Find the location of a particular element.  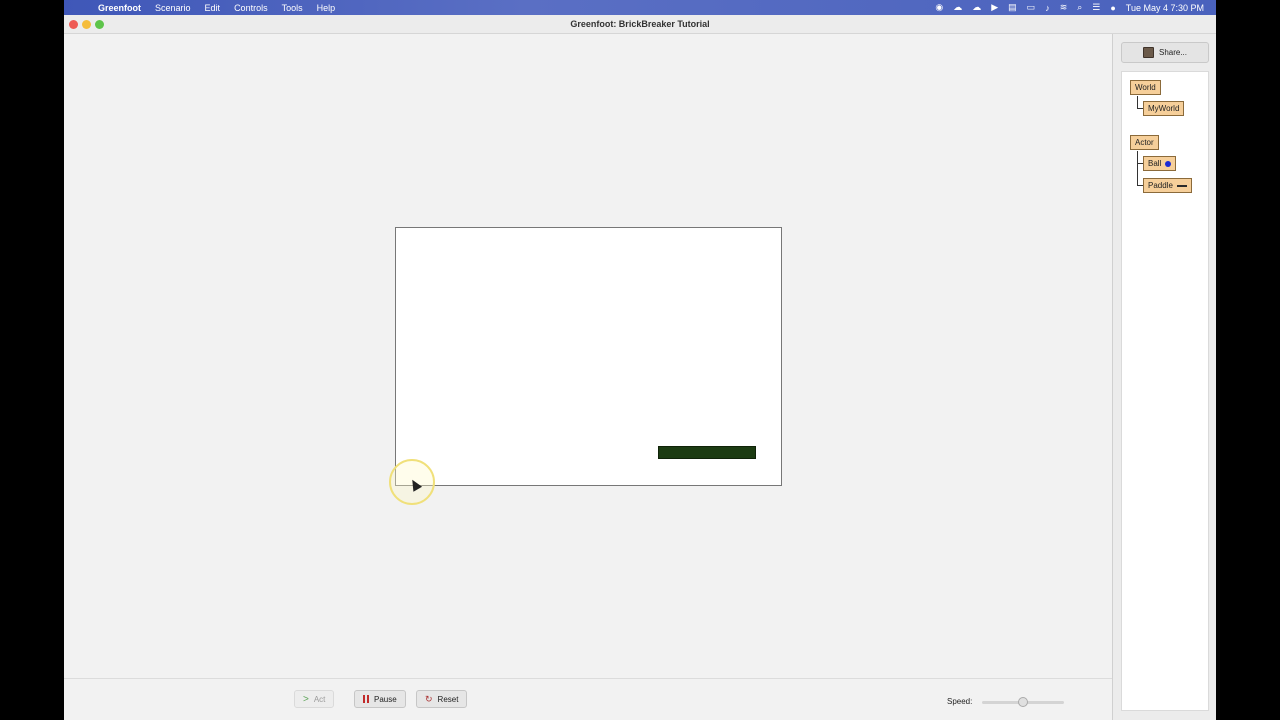

speed-label: Speed: is located at coordinates (960, 701).